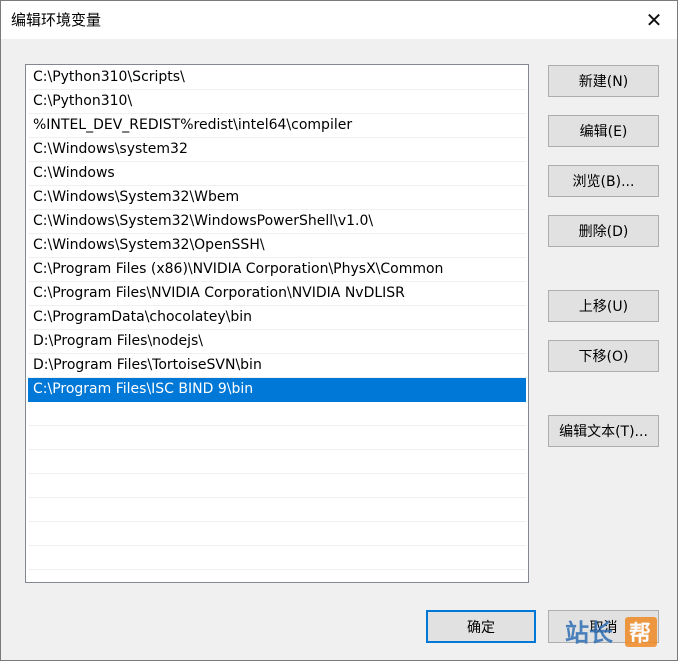 The width and height of the screenshot is (678, 661). Describe the element at coordinates (603, 306) in the screenshot. I see `move-up-button: 上移(U)` at that location.